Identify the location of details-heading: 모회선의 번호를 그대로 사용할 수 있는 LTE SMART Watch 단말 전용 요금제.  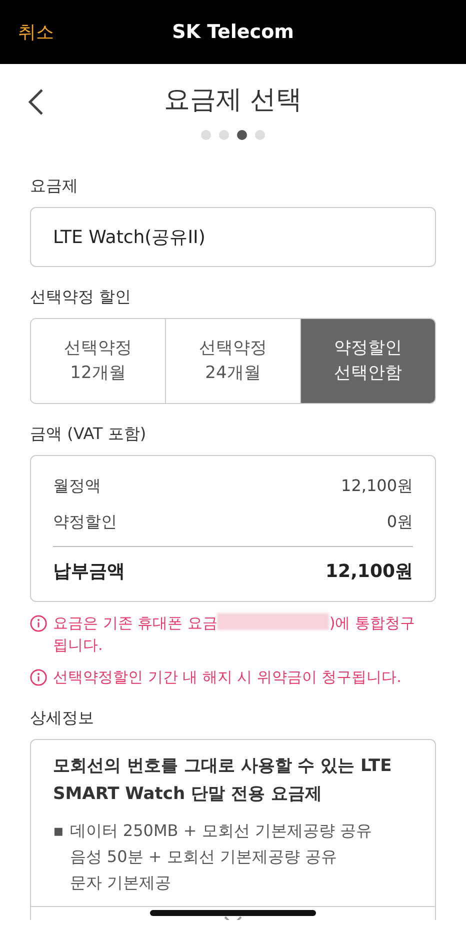
(223, 780).